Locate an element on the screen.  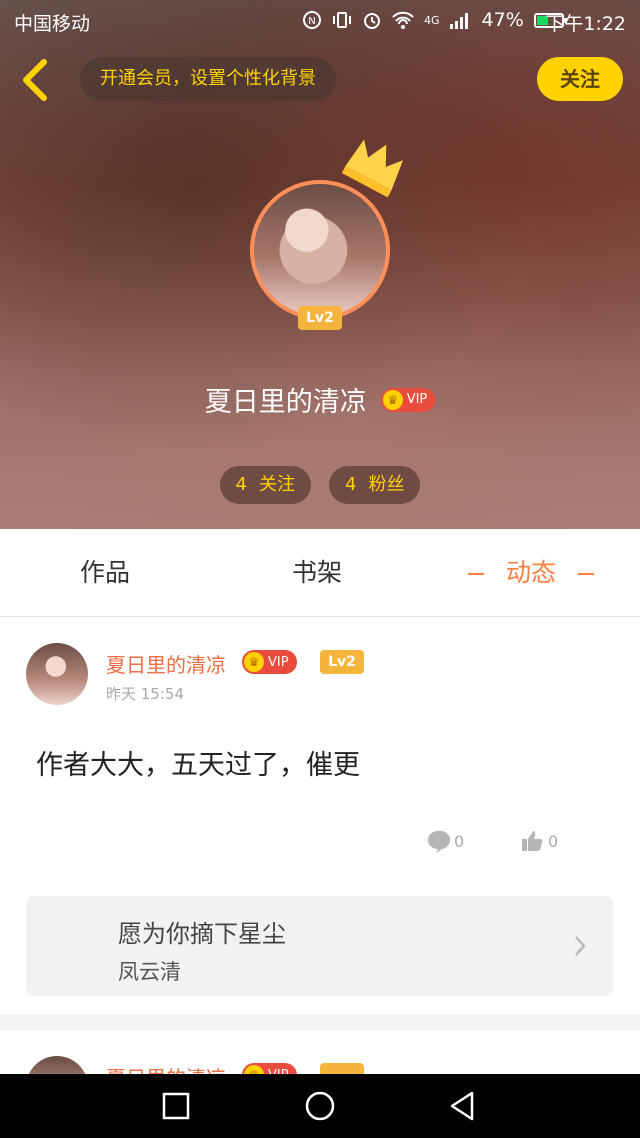
profile-tabs: 作品 书架 动态 is located at coordinates (320, 573).